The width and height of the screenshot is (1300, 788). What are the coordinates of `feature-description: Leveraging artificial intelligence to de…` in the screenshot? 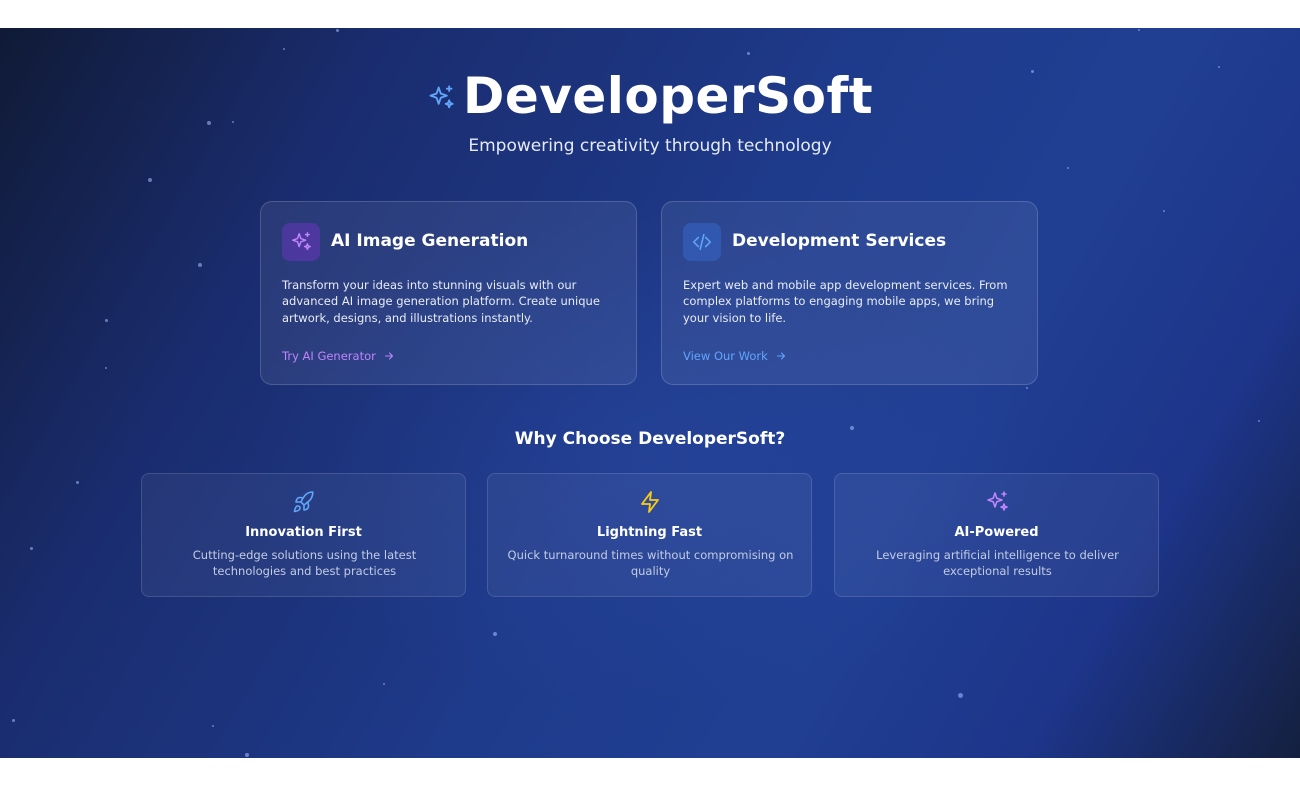 It's located at (997, 563).